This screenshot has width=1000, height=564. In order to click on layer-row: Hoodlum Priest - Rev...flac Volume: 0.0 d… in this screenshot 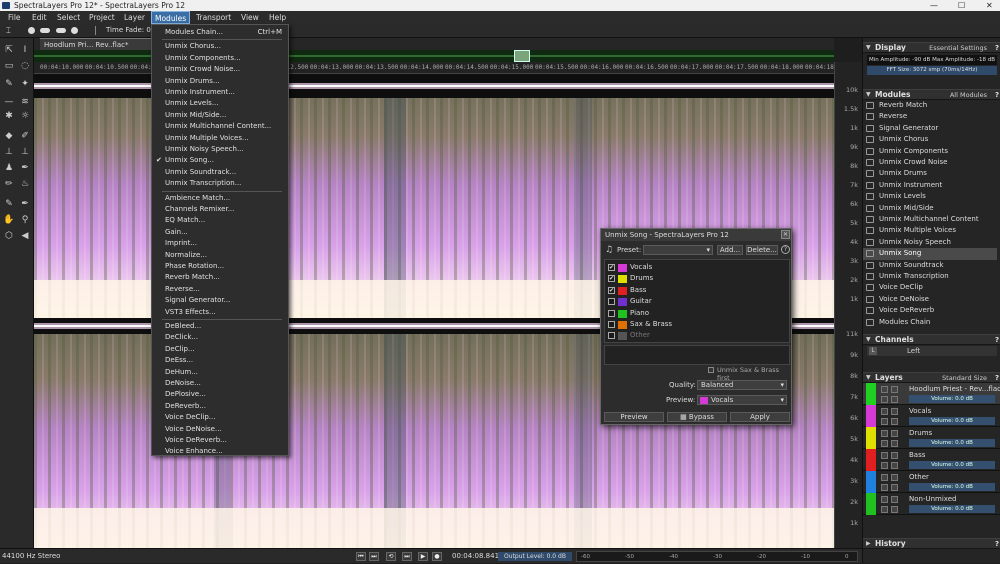, I will do `click(931, 394)`.